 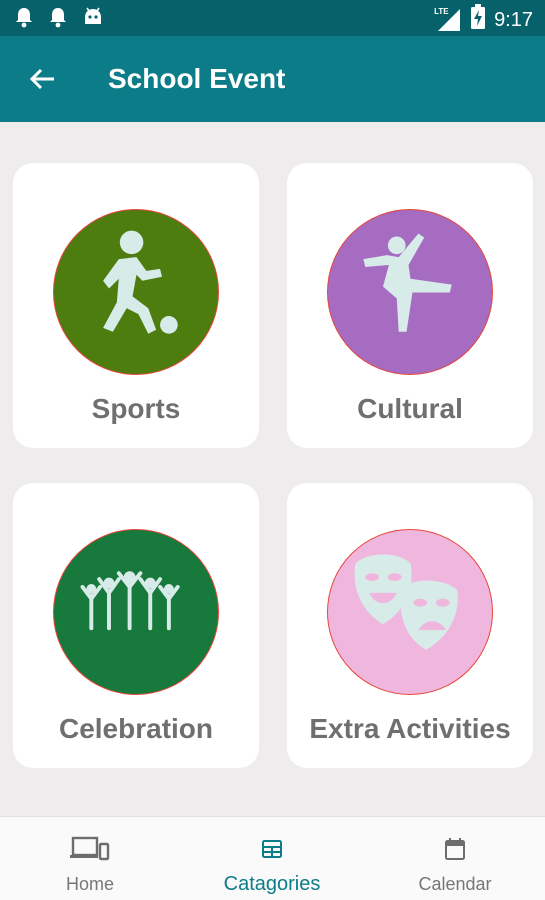 What do you see at coordinates (407, 282) in the screenshot?
I see `ballet-dancer-icon` at bounding box center [407, 282].